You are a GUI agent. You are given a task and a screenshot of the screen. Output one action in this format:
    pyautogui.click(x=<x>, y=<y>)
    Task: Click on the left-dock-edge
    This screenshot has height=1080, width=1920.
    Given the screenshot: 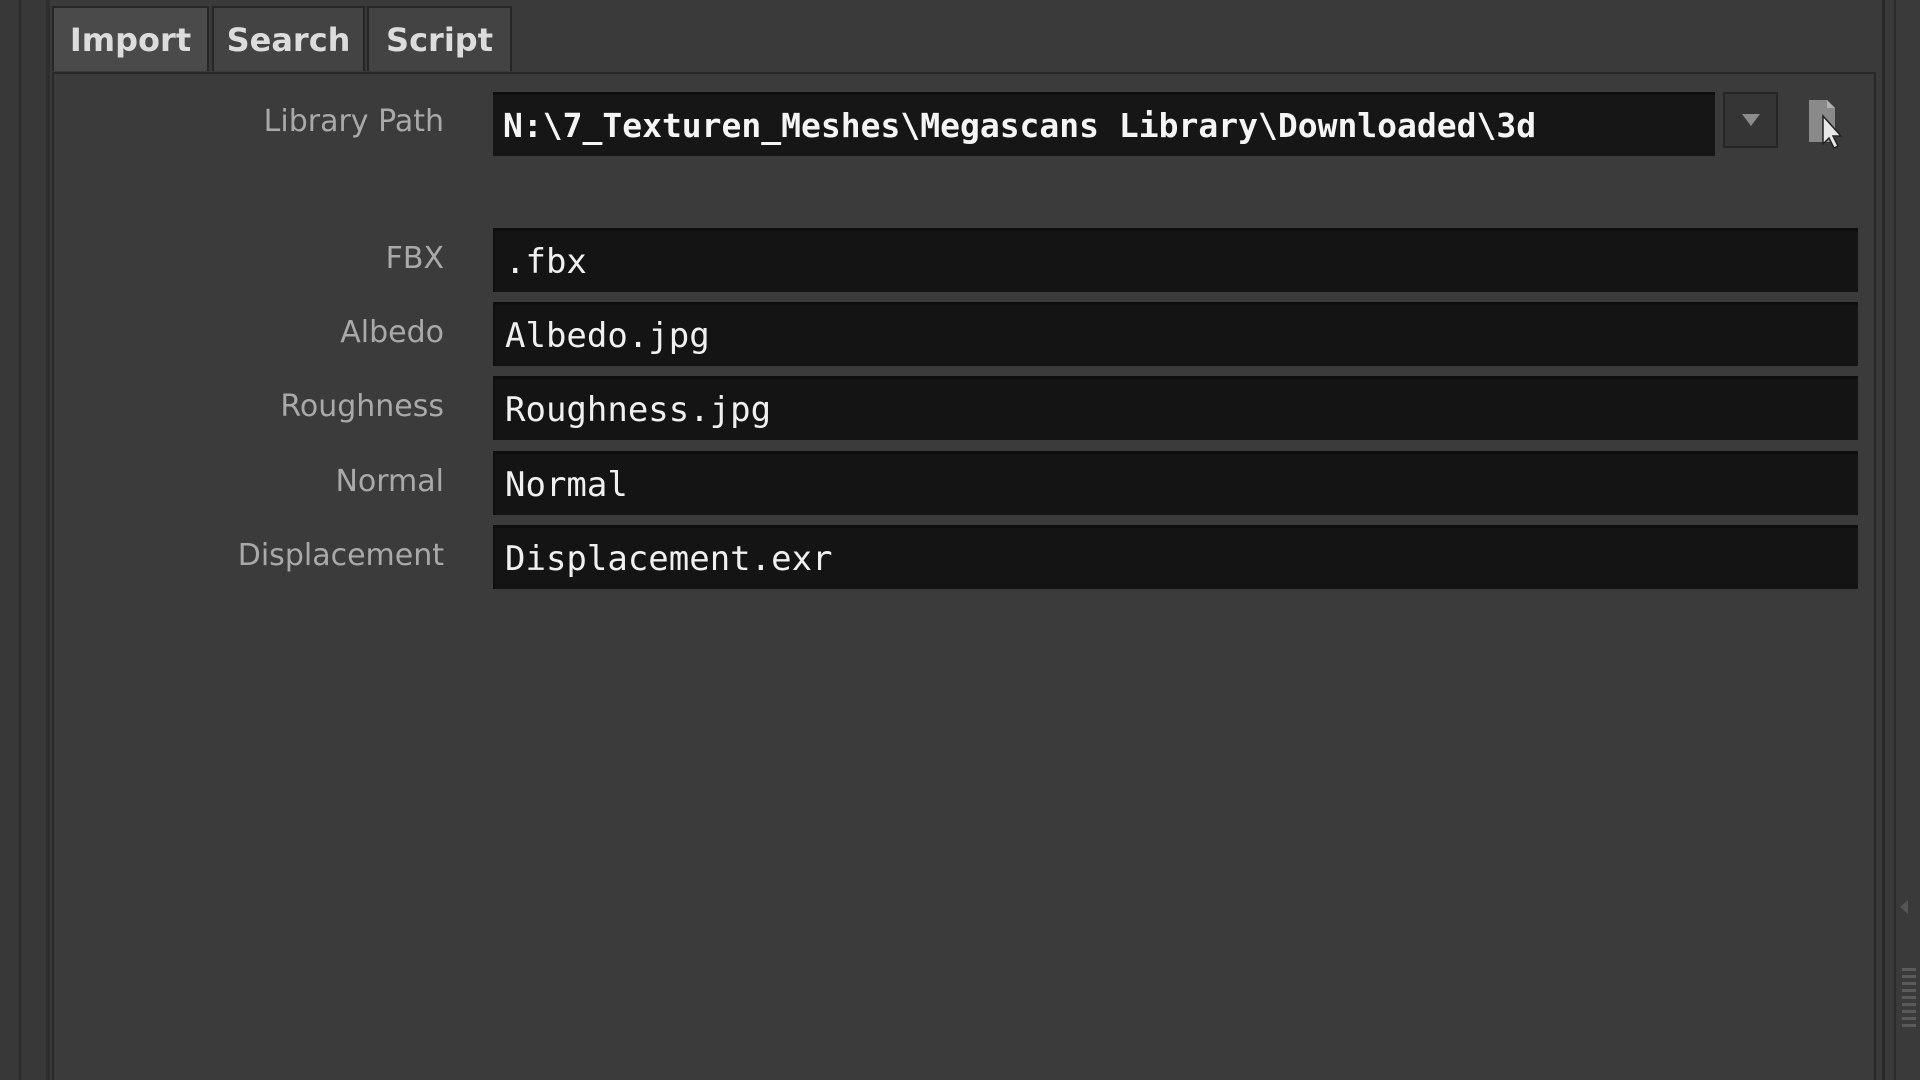 What is the action you would take?
    pyautogui.click(x=25, y=540)
    